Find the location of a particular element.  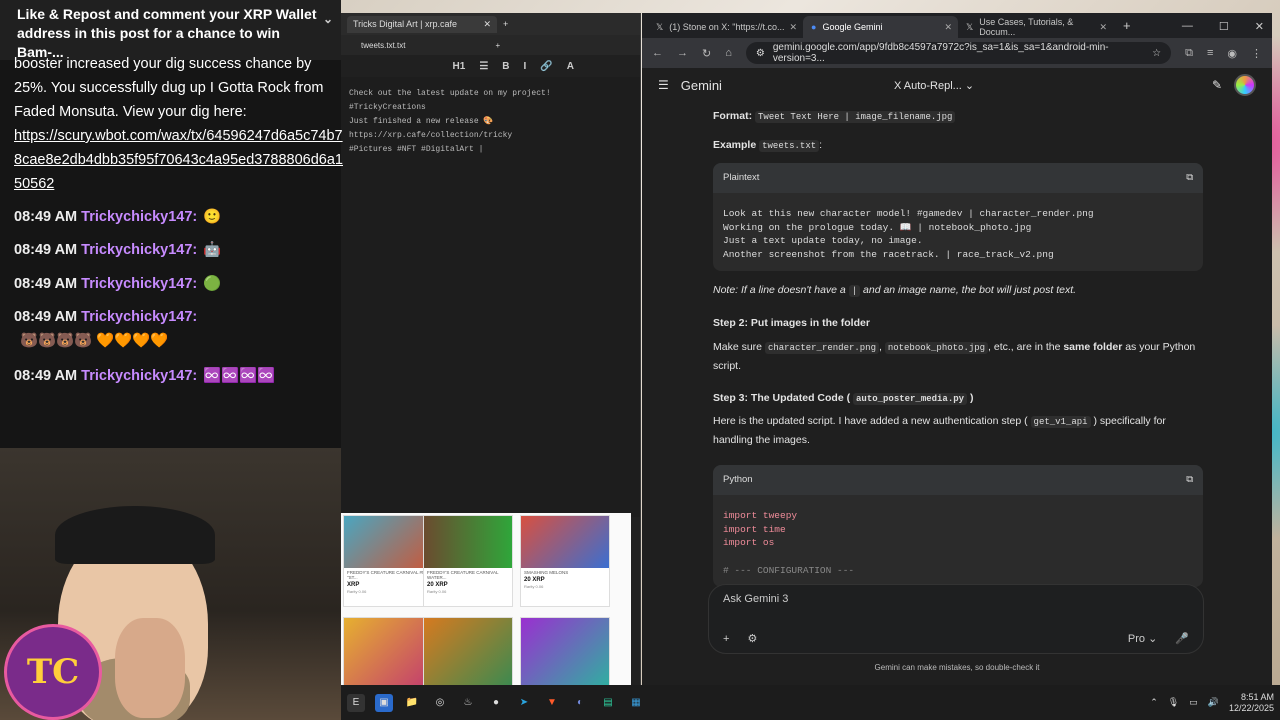

home-icon: ⌂ is located at coordinates (728, 53).